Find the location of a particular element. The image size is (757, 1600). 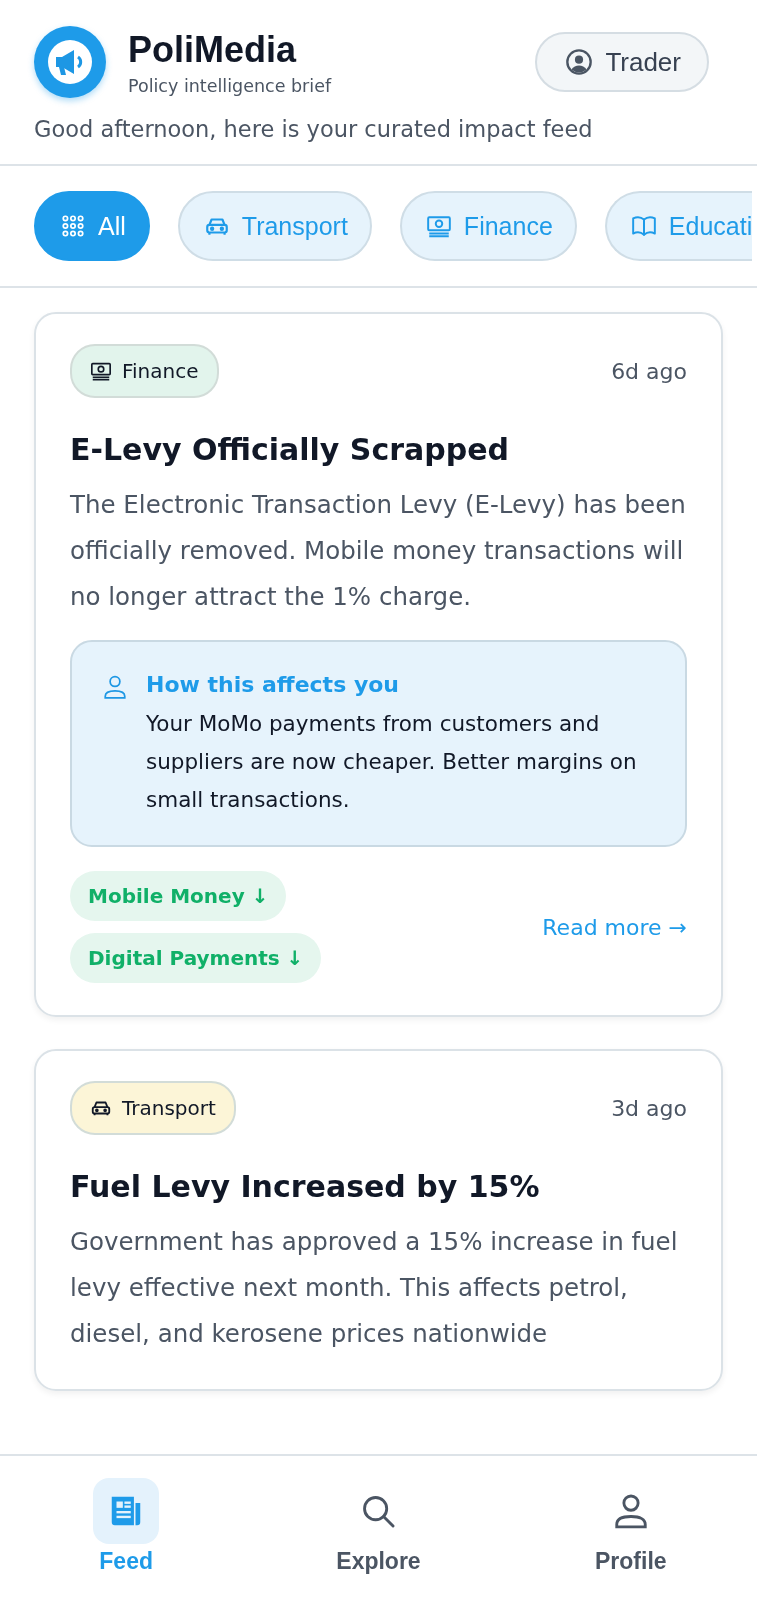

app-title: PoliMedia is located at coordinates (213, 50).